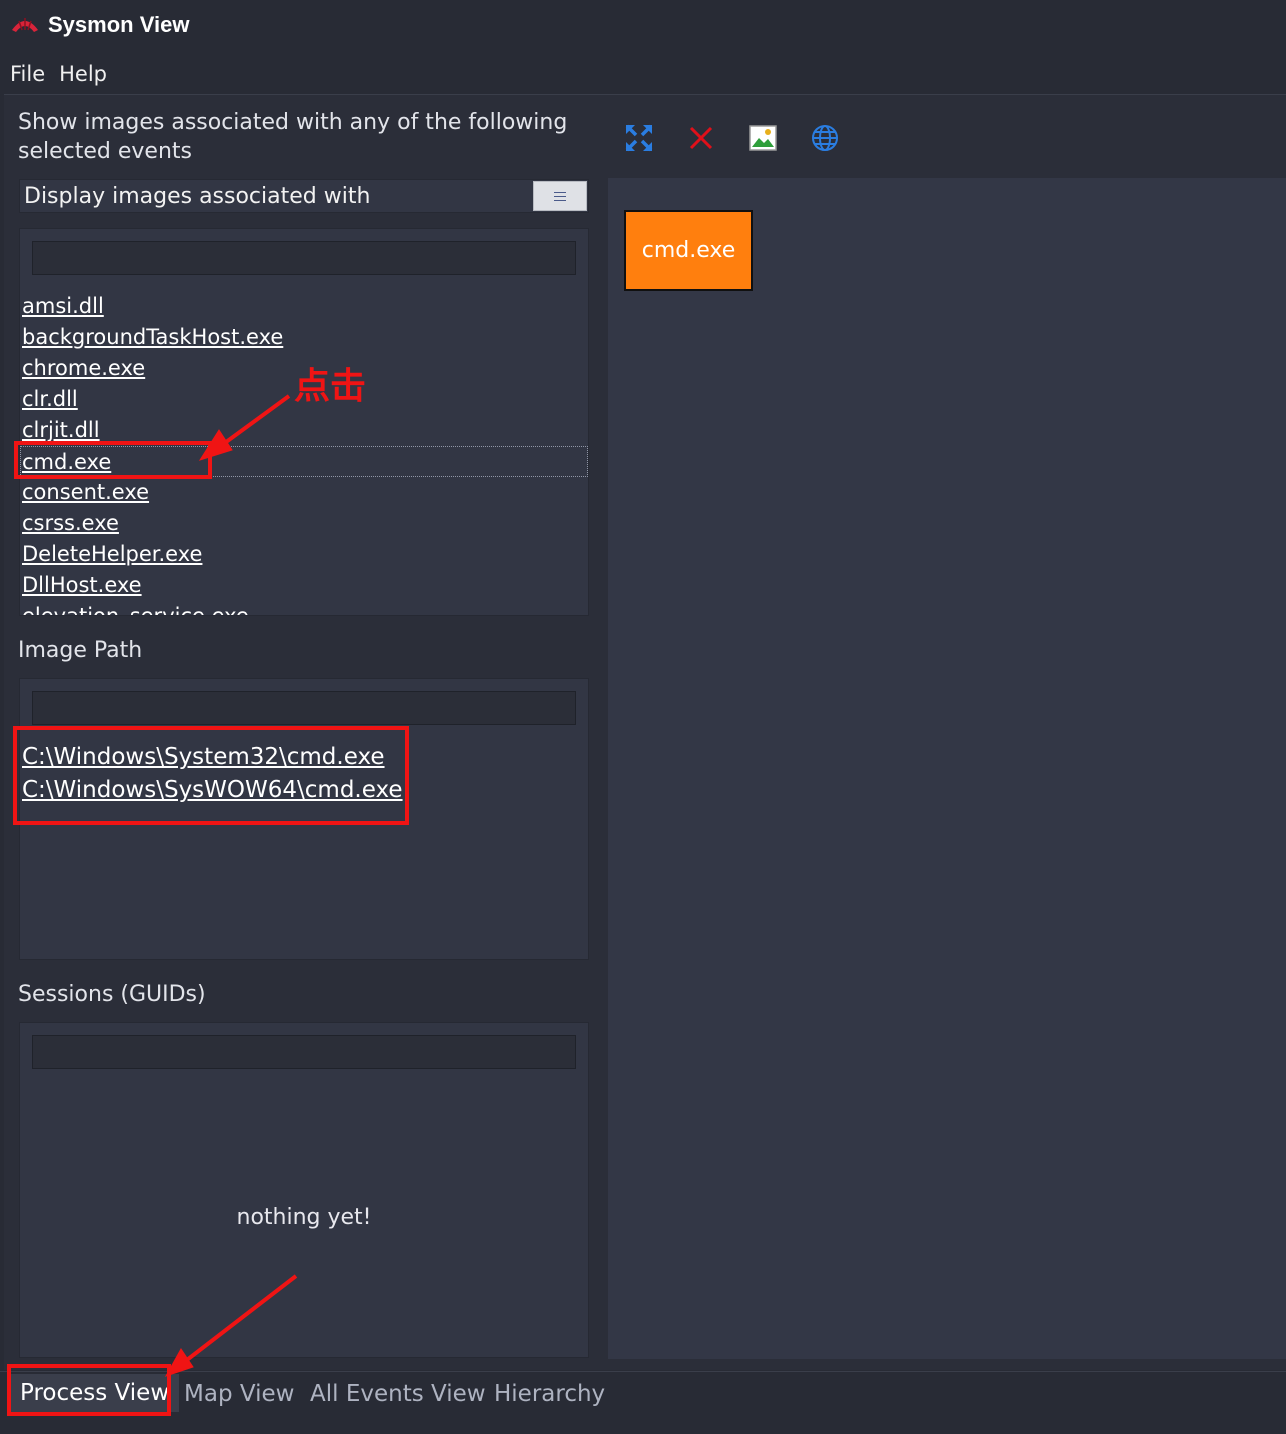 The image size is (1286, 1434). I want to click on tab-all-events-view: All Events View, so click(398, 1394).